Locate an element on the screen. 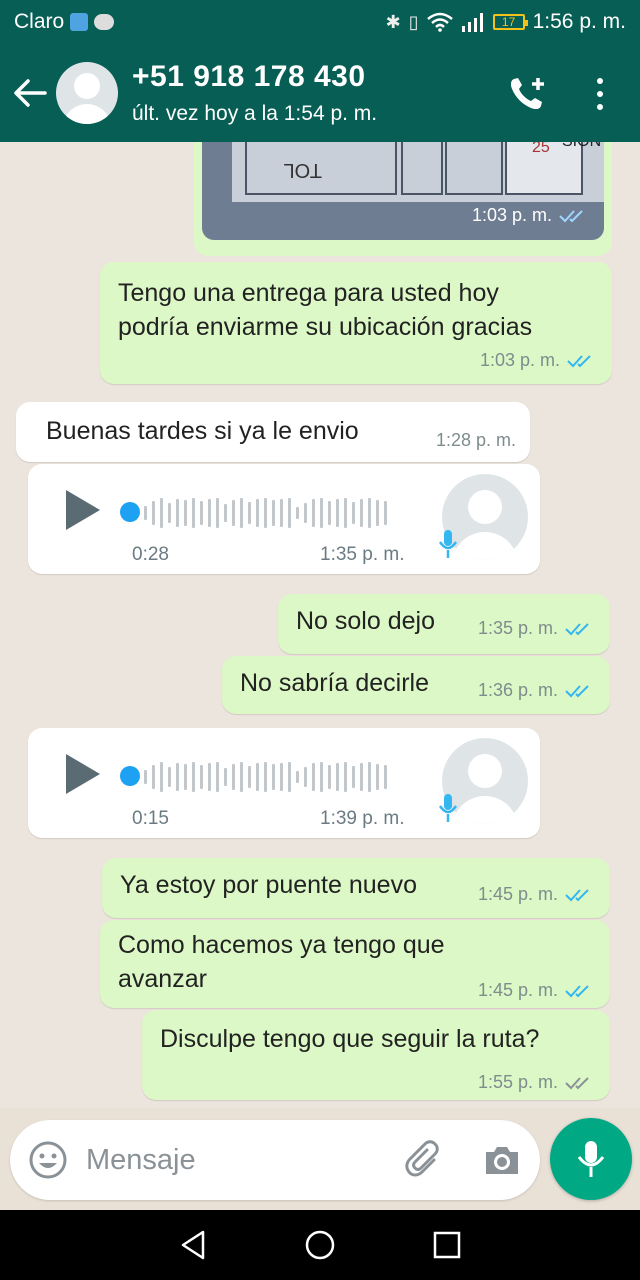 Image resolution: width=640 pixels, height=1280 pixels. carrier: Claro is located at coordinates (64, 22).